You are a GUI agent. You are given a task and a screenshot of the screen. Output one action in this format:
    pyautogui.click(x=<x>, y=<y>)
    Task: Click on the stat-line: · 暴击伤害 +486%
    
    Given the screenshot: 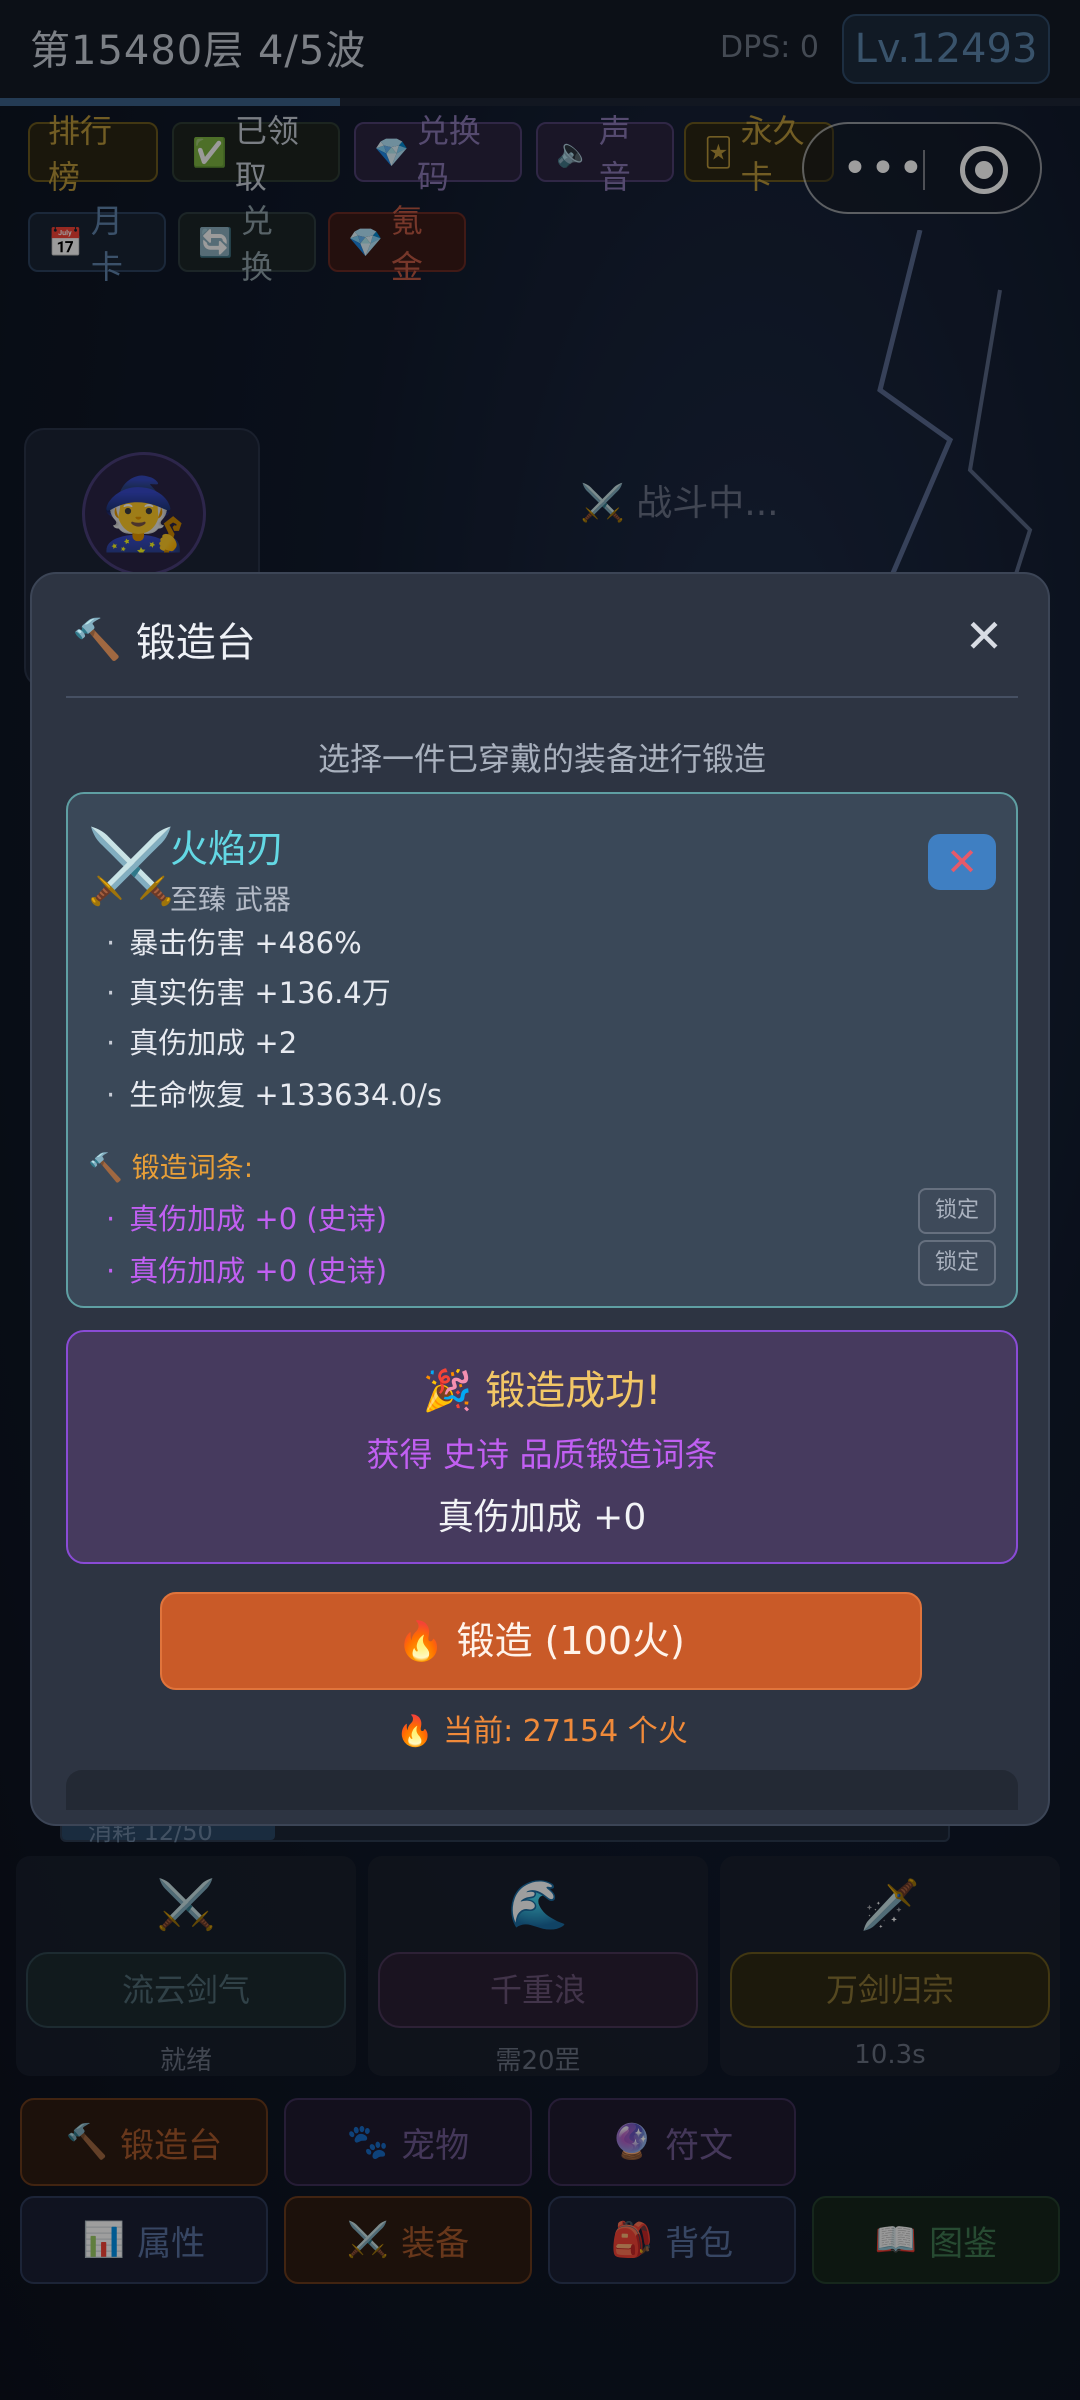 What is the action you would take?
    pyautogui.click(x=234, y=943)
    